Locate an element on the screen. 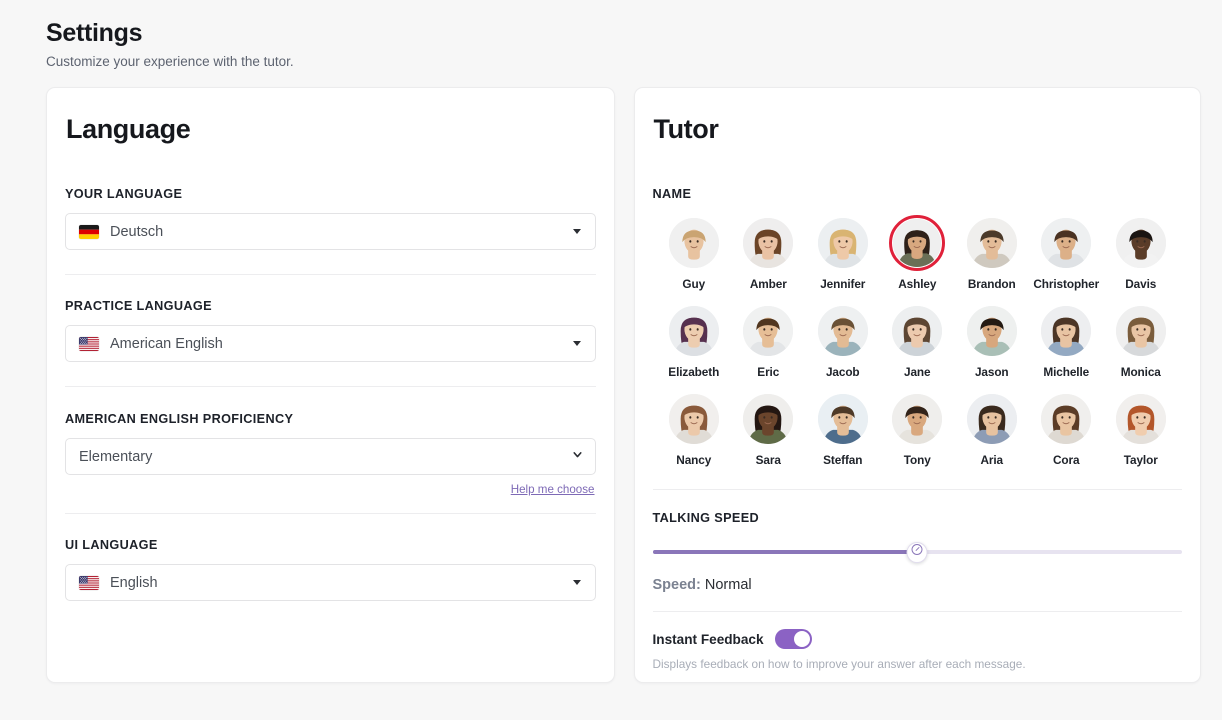  tutor-avatar-cora: Cora is located at coordinates (1066, 429).